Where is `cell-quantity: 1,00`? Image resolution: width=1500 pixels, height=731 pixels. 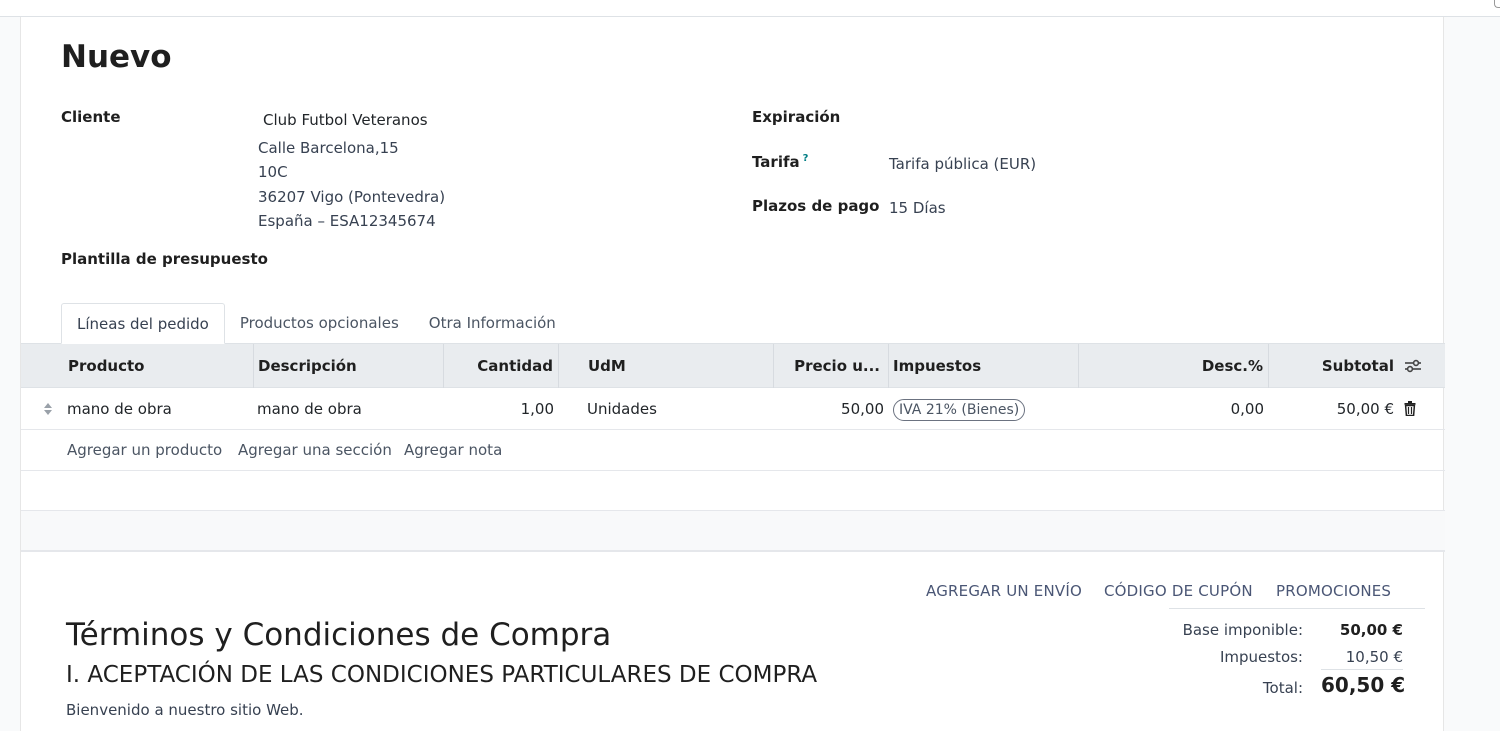 cell-quantity: 1,00 is located at coordinates (498, 409).